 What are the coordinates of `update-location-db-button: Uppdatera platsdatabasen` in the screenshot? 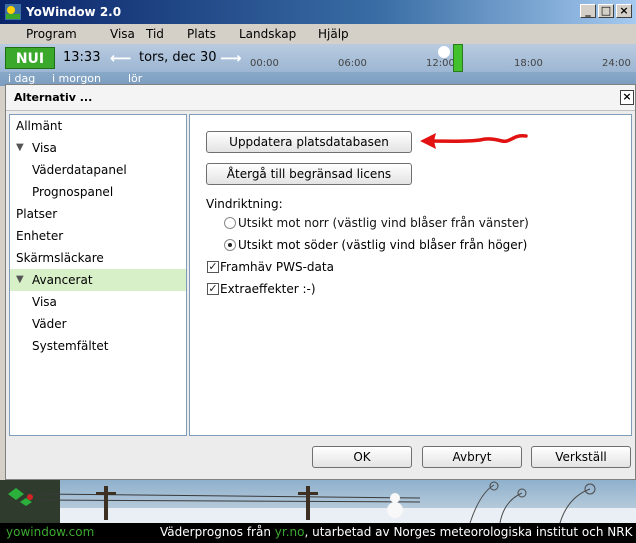 It's located at (309, 142).